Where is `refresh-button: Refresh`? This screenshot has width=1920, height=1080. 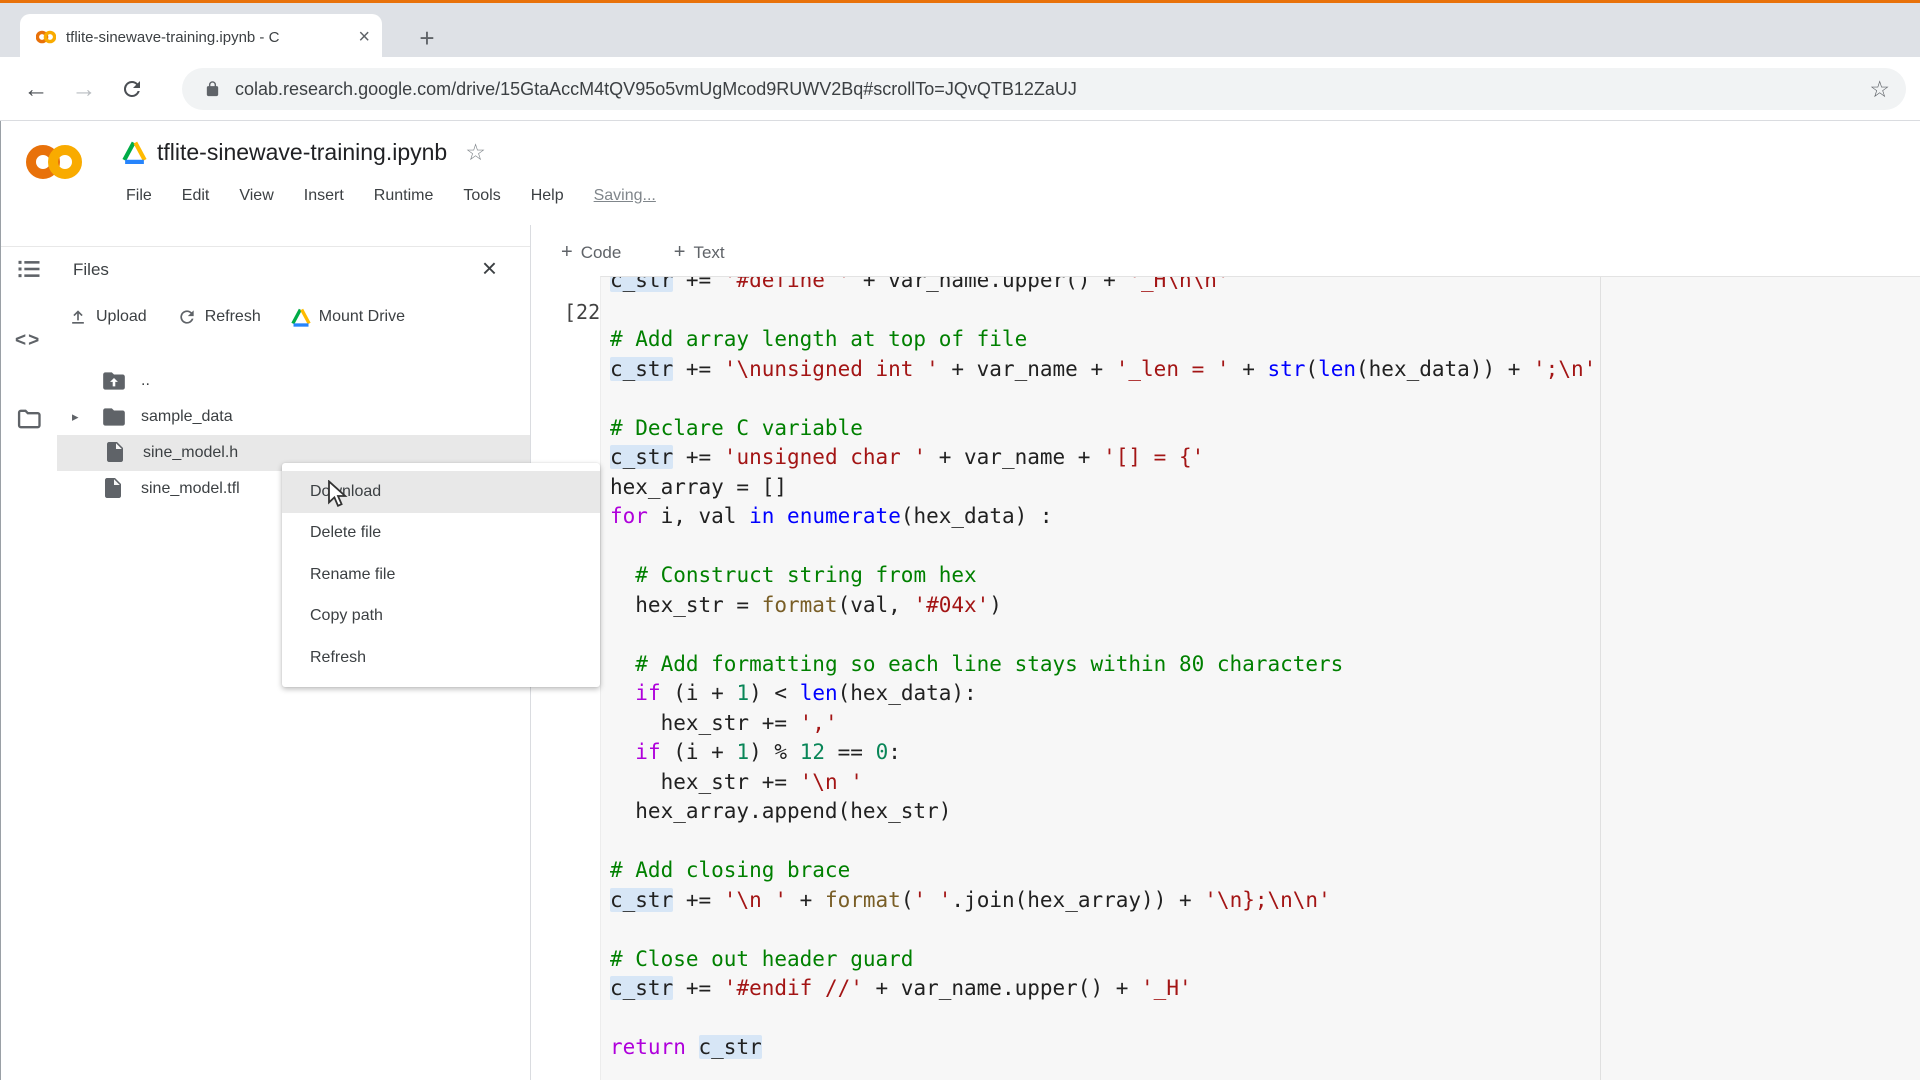
refresh-button: Refresh is located at coordinates (219, 317).